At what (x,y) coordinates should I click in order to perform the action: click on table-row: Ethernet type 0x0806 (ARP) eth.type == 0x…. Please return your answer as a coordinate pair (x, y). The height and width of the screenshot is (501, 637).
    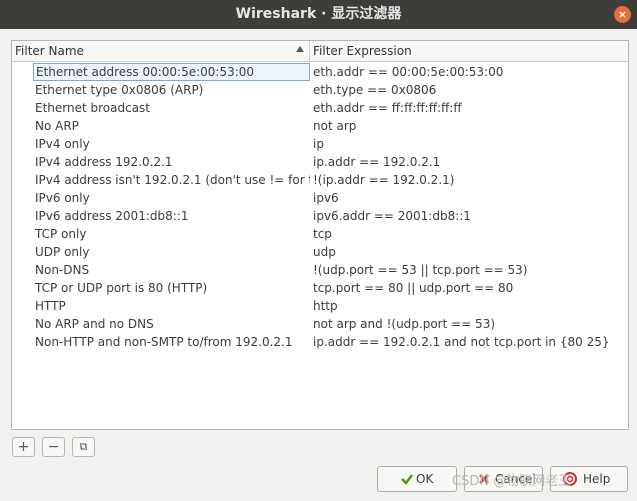
    Looking at the image, I should click on (320, 90).